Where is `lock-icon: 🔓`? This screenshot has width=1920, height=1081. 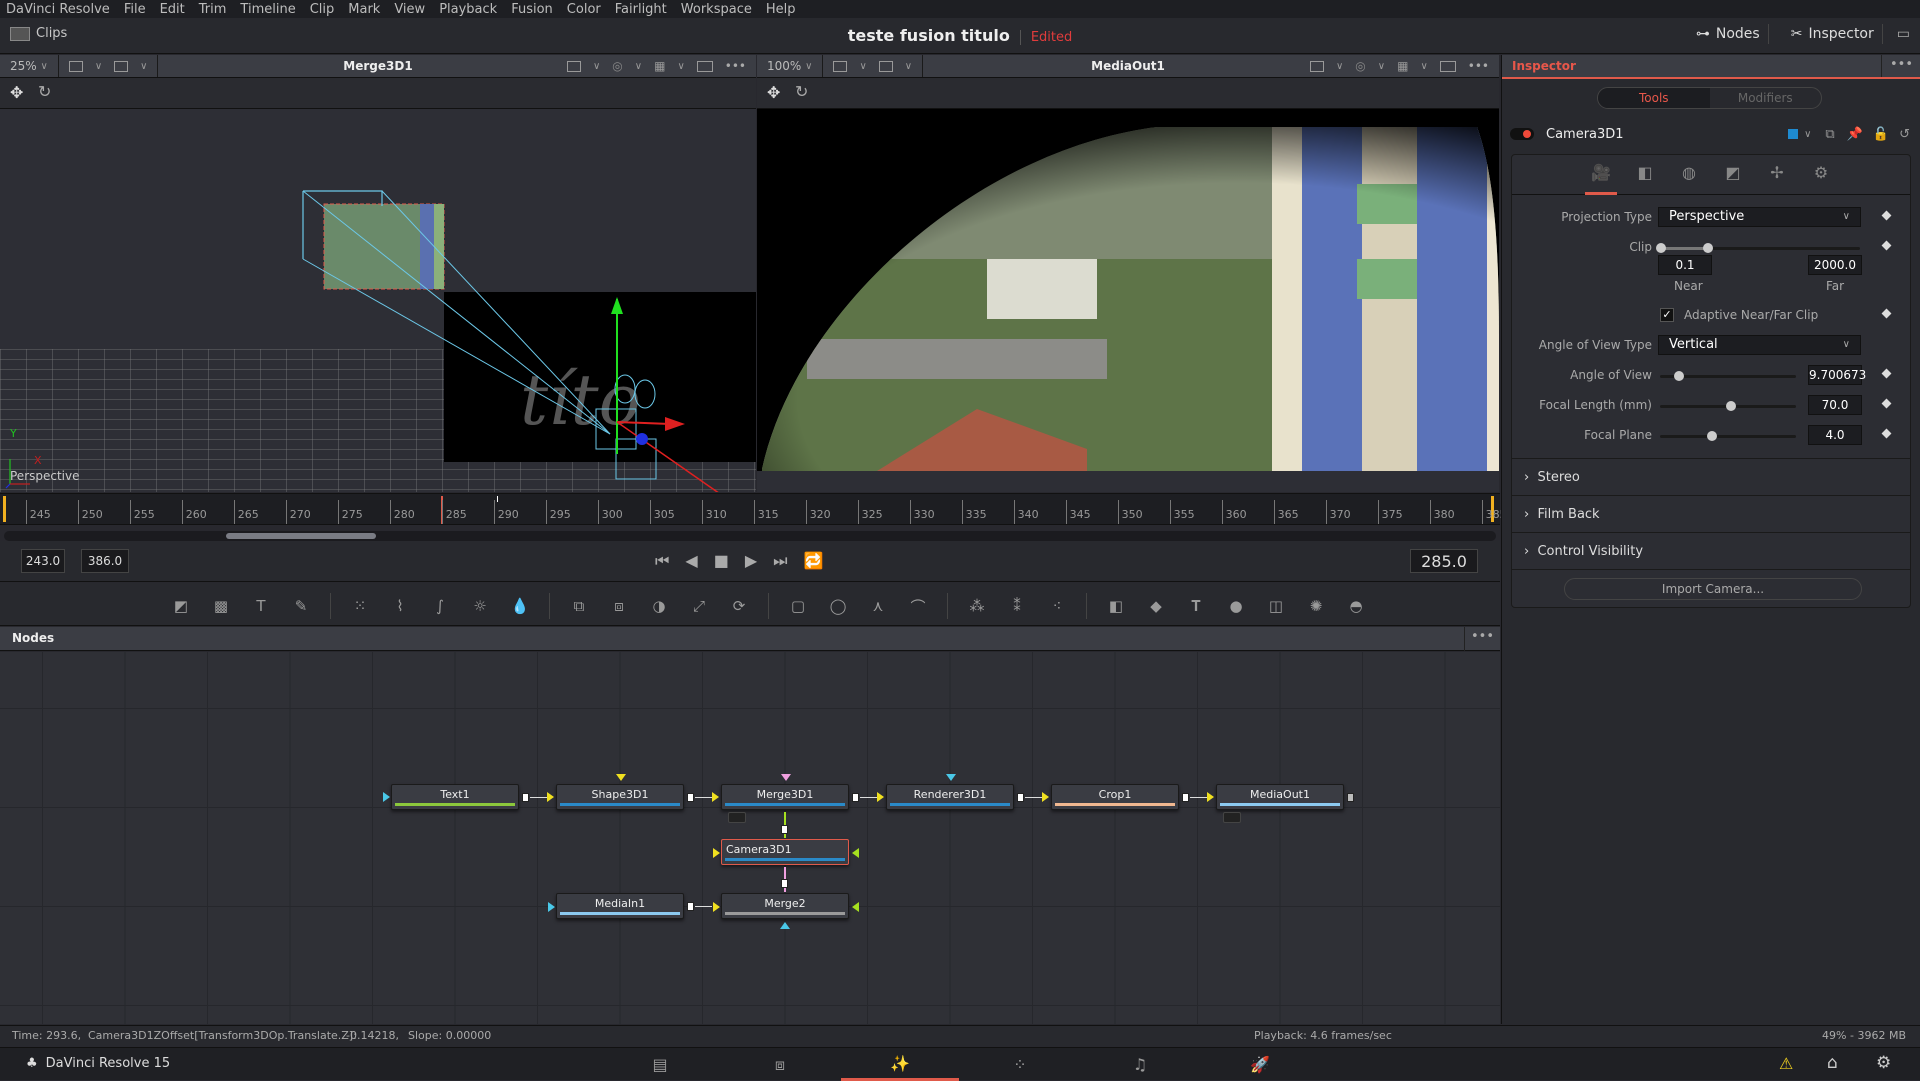
lock-icon: 🔓 is located at coordinates (1881, 134).